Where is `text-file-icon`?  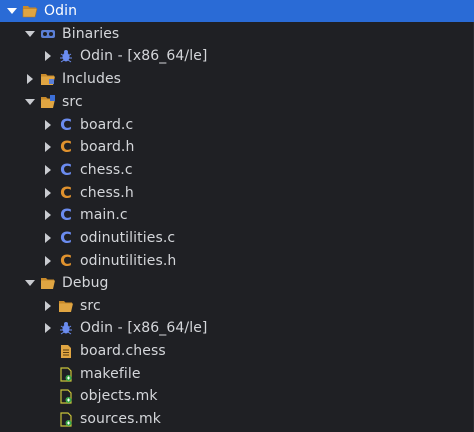 text-file-icon is located at coordinates (66, 351).